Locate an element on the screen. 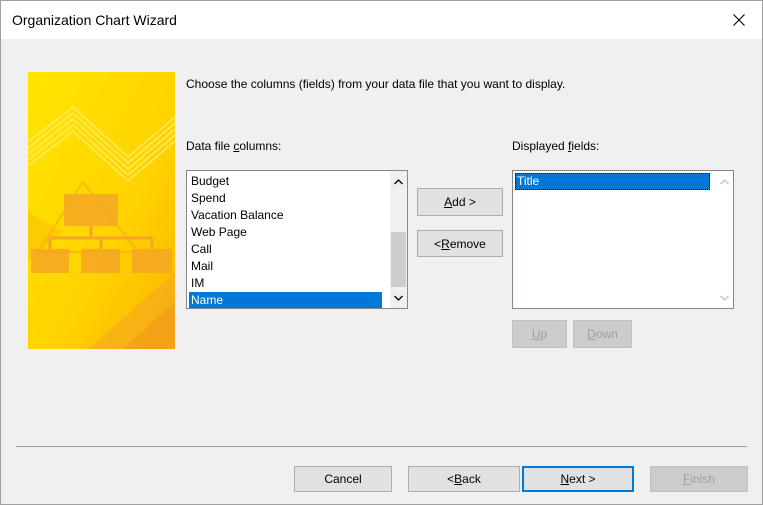 Image resolution: width=763 pixels, height=505 pixels. footer-separator is located at coordinates (381, 446).